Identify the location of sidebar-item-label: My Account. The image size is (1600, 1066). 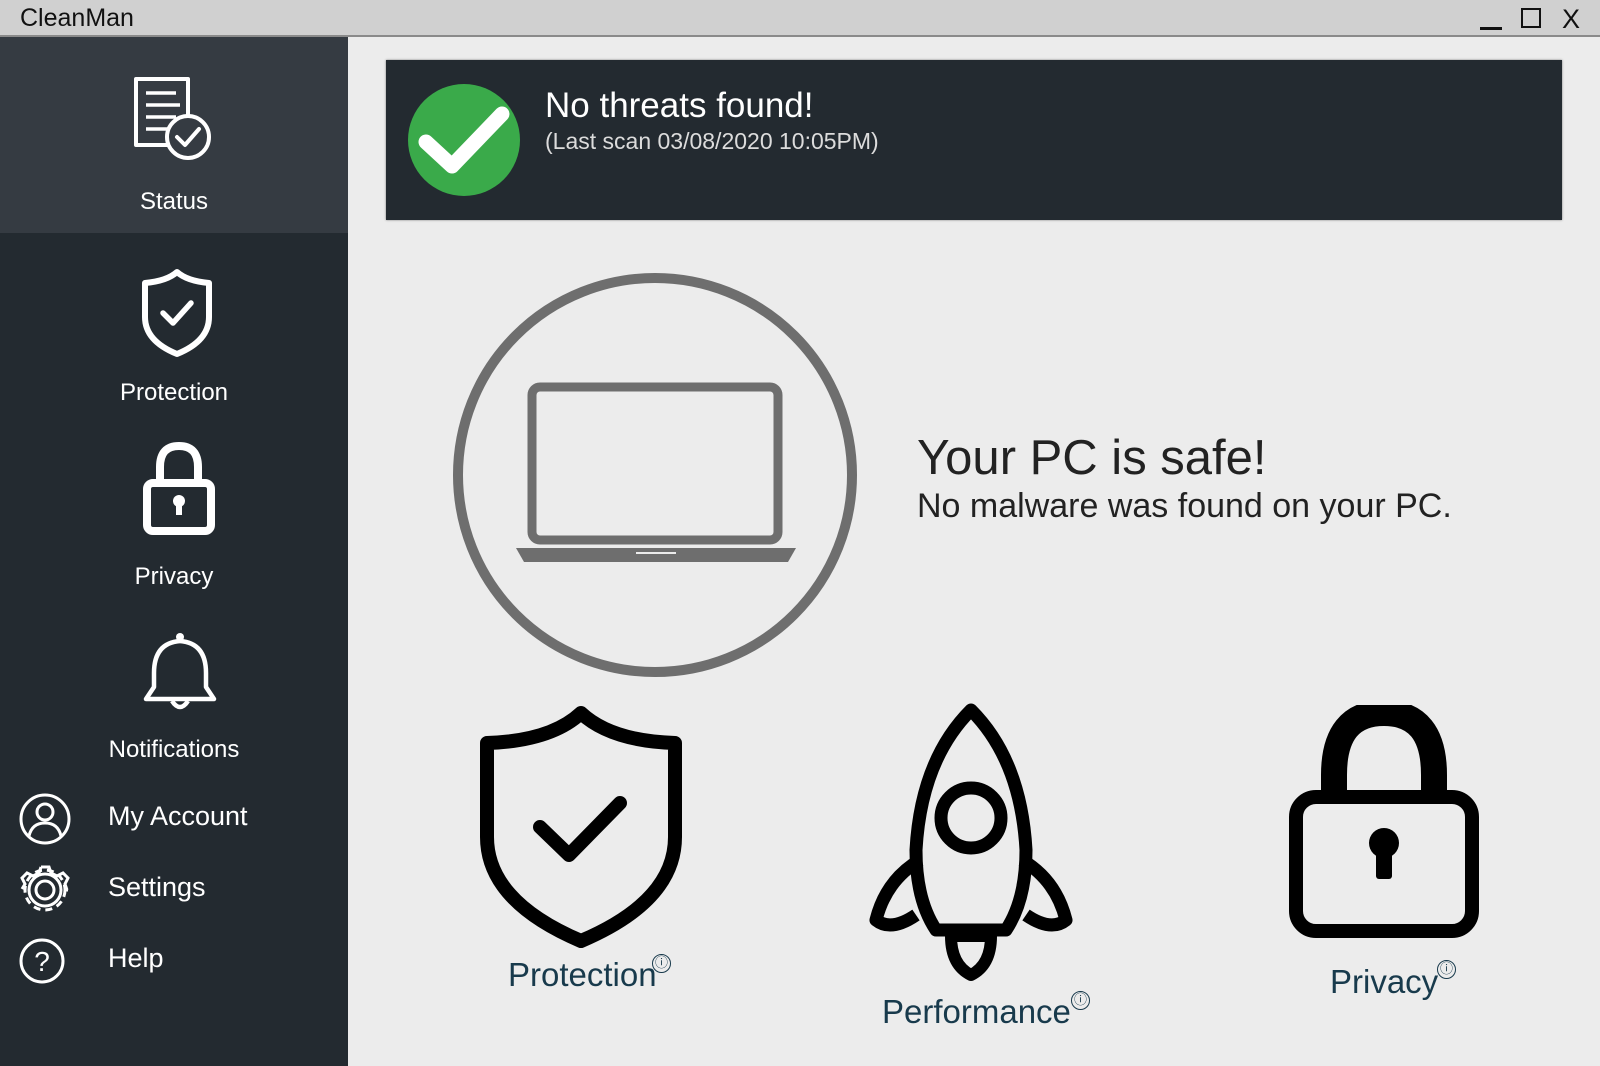
(178, 816).